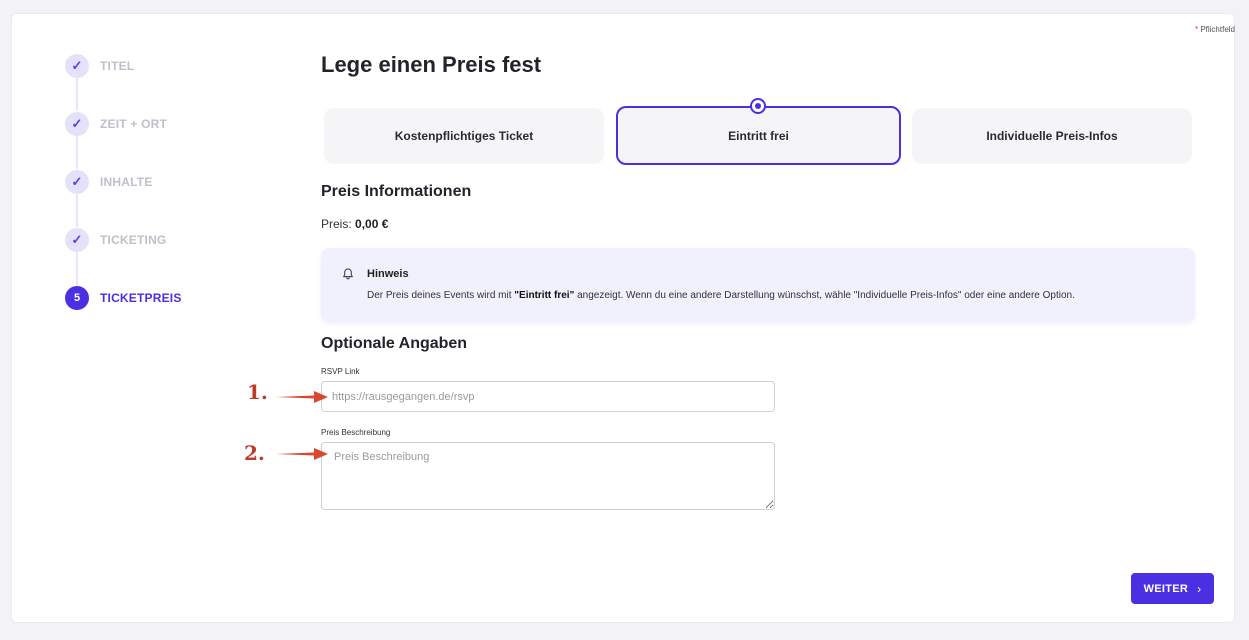 Image resolution: width=1249 pixels, height=640 pixels. I want to click on step-titel: ✓ TITEL, so click(99, 66).